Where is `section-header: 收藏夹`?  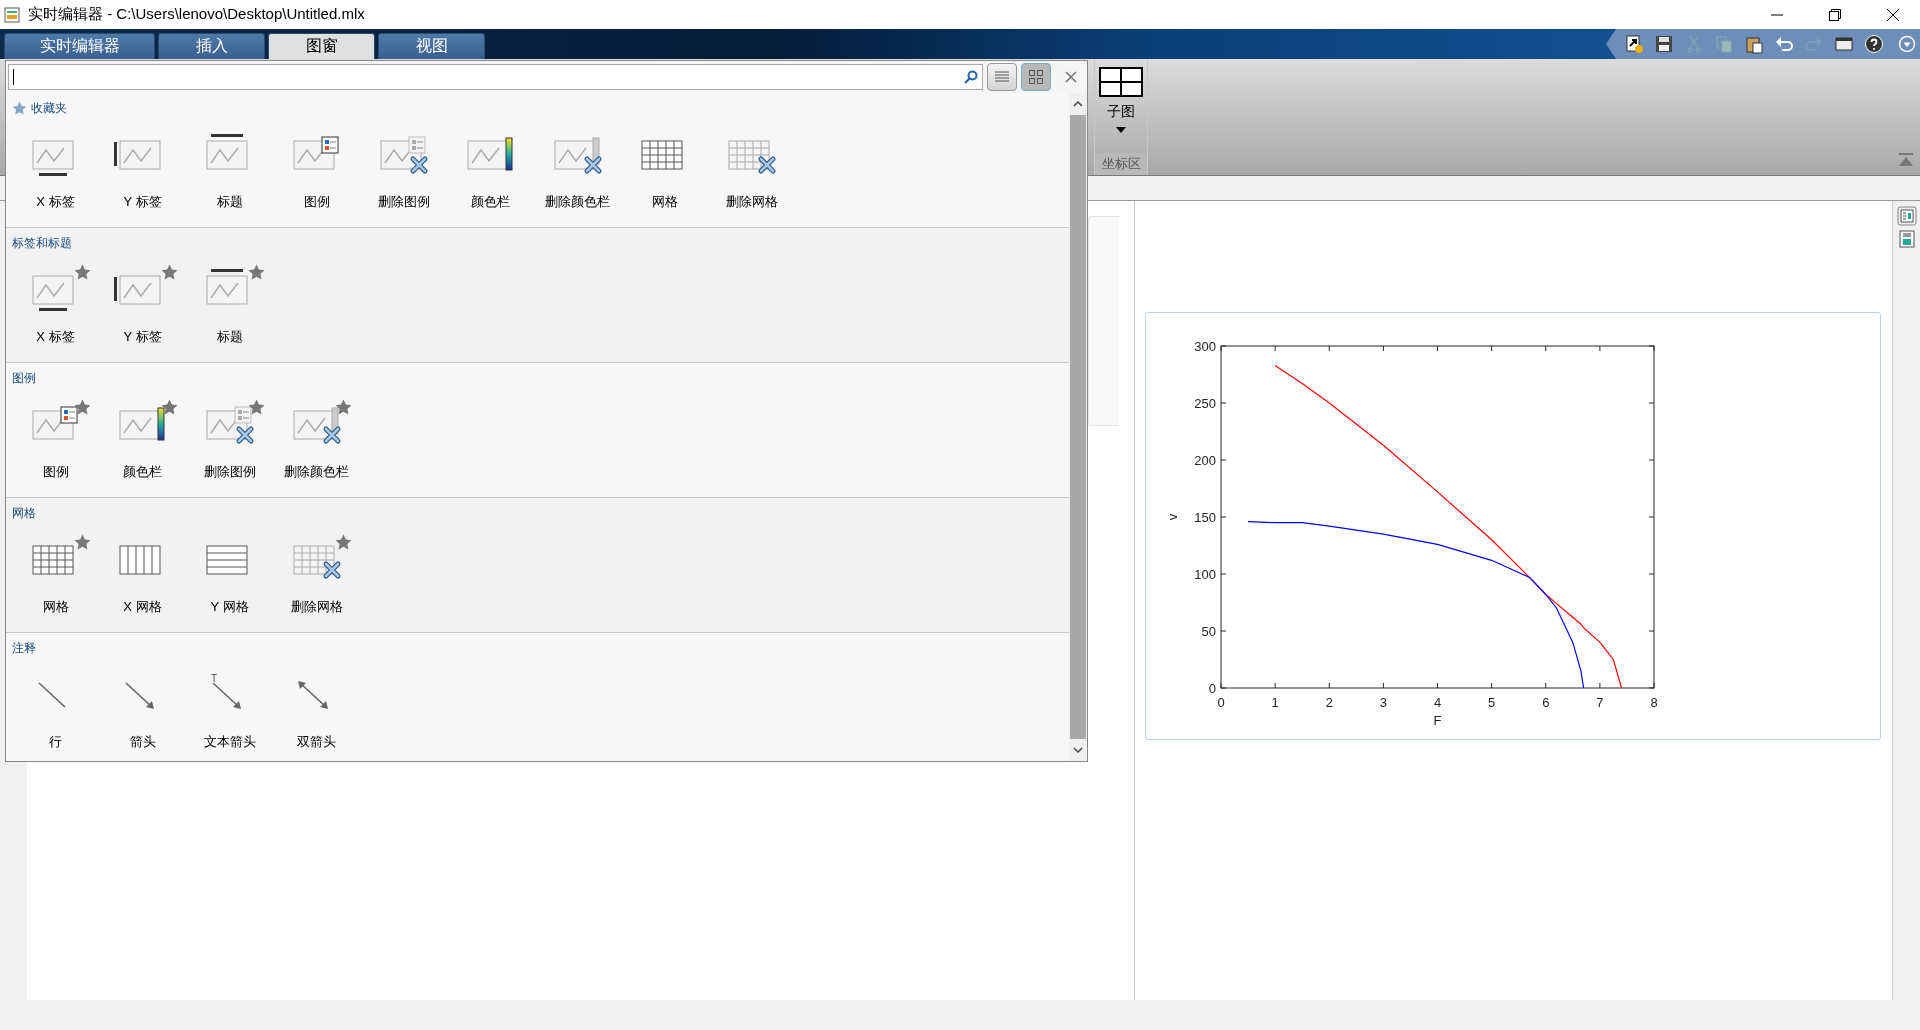 section-header: 收藏夹 is located at coordinates (49, 108).